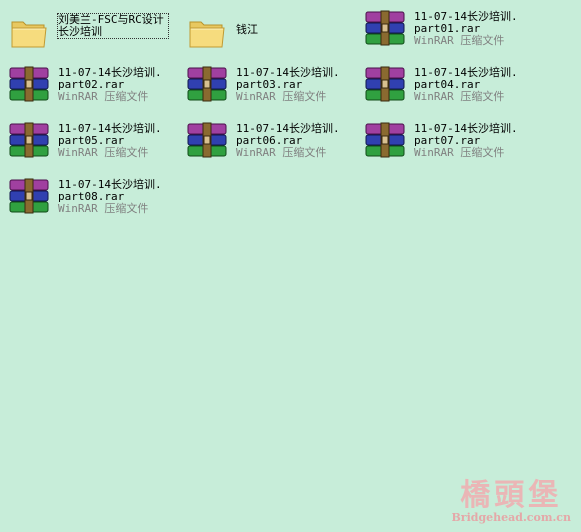  Describe the element at coordinates (113, 26) in the screenshot. I see `folder-name: 刘美兰-FSC与RC设计长沙培训` at that location.